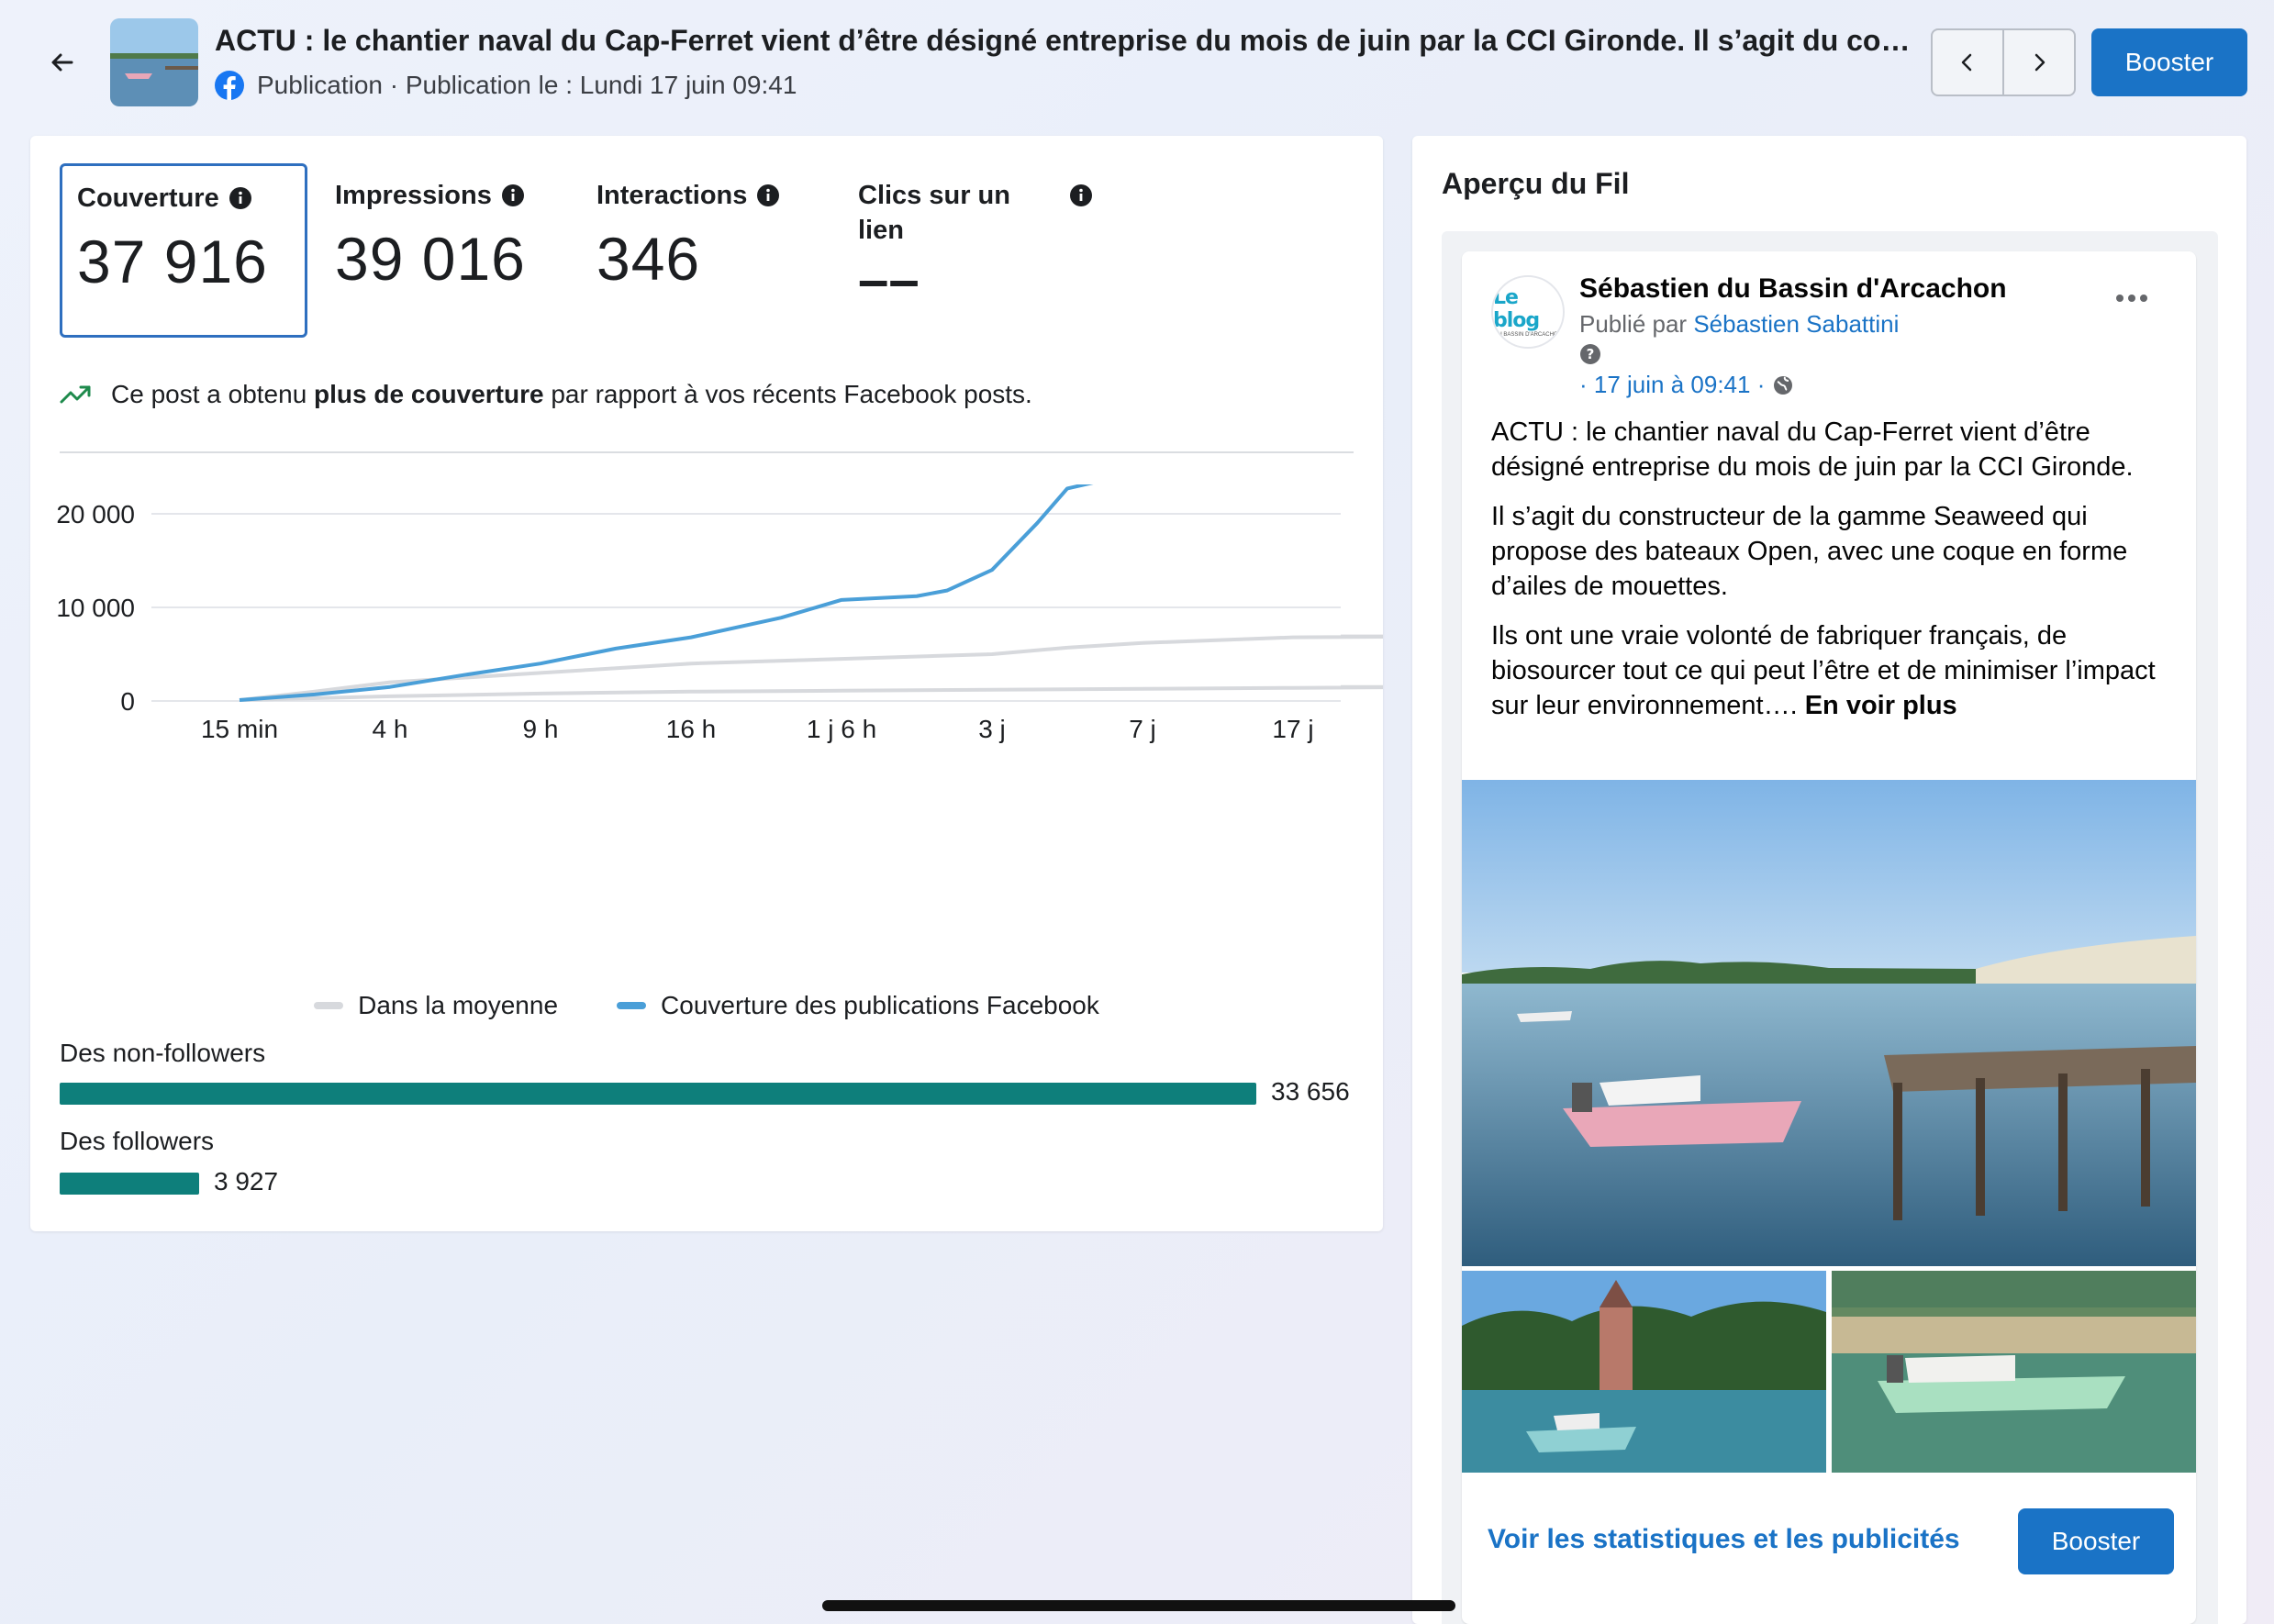  What do you see at coordinates (1881, 705) in the screenshot?
I see `see-more-link: En voir plus` at bounding box center [1881, 705].